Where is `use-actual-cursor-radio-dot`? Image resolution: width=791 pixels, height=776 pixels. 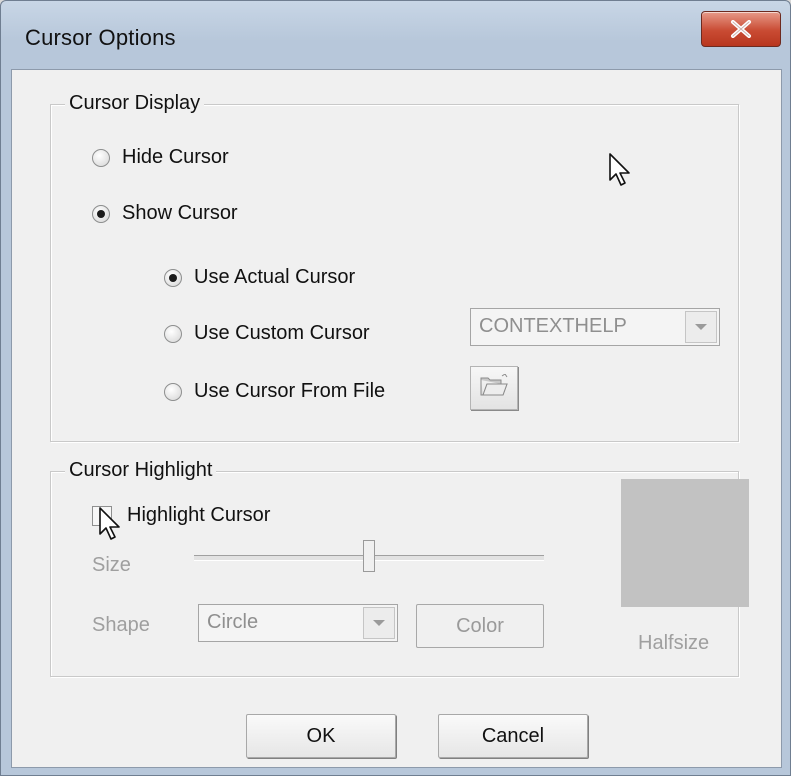 use-actual-cursor-radio-dot is located at coordinates (173, 277).